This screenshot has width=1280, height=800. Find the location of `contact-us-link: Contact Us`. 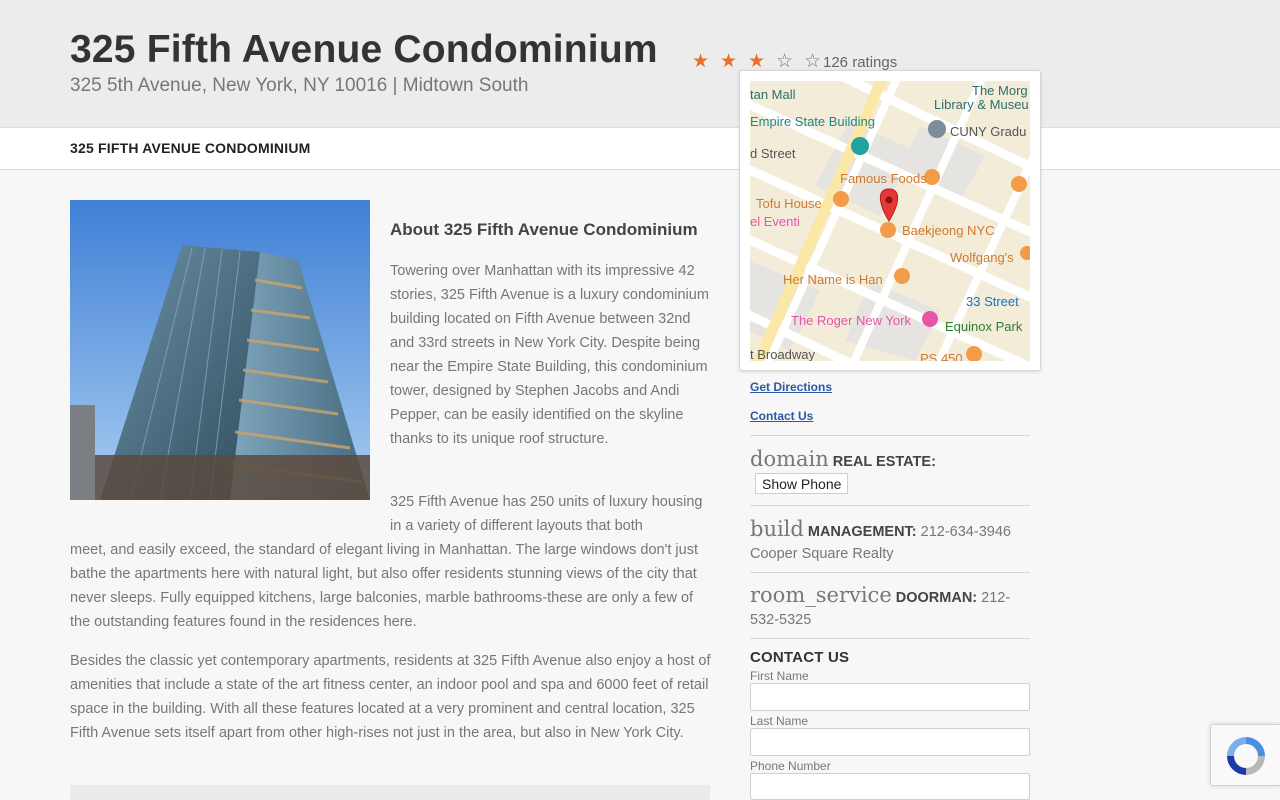

contact-us-link: Contact Us is located at coordinates (781, 416).